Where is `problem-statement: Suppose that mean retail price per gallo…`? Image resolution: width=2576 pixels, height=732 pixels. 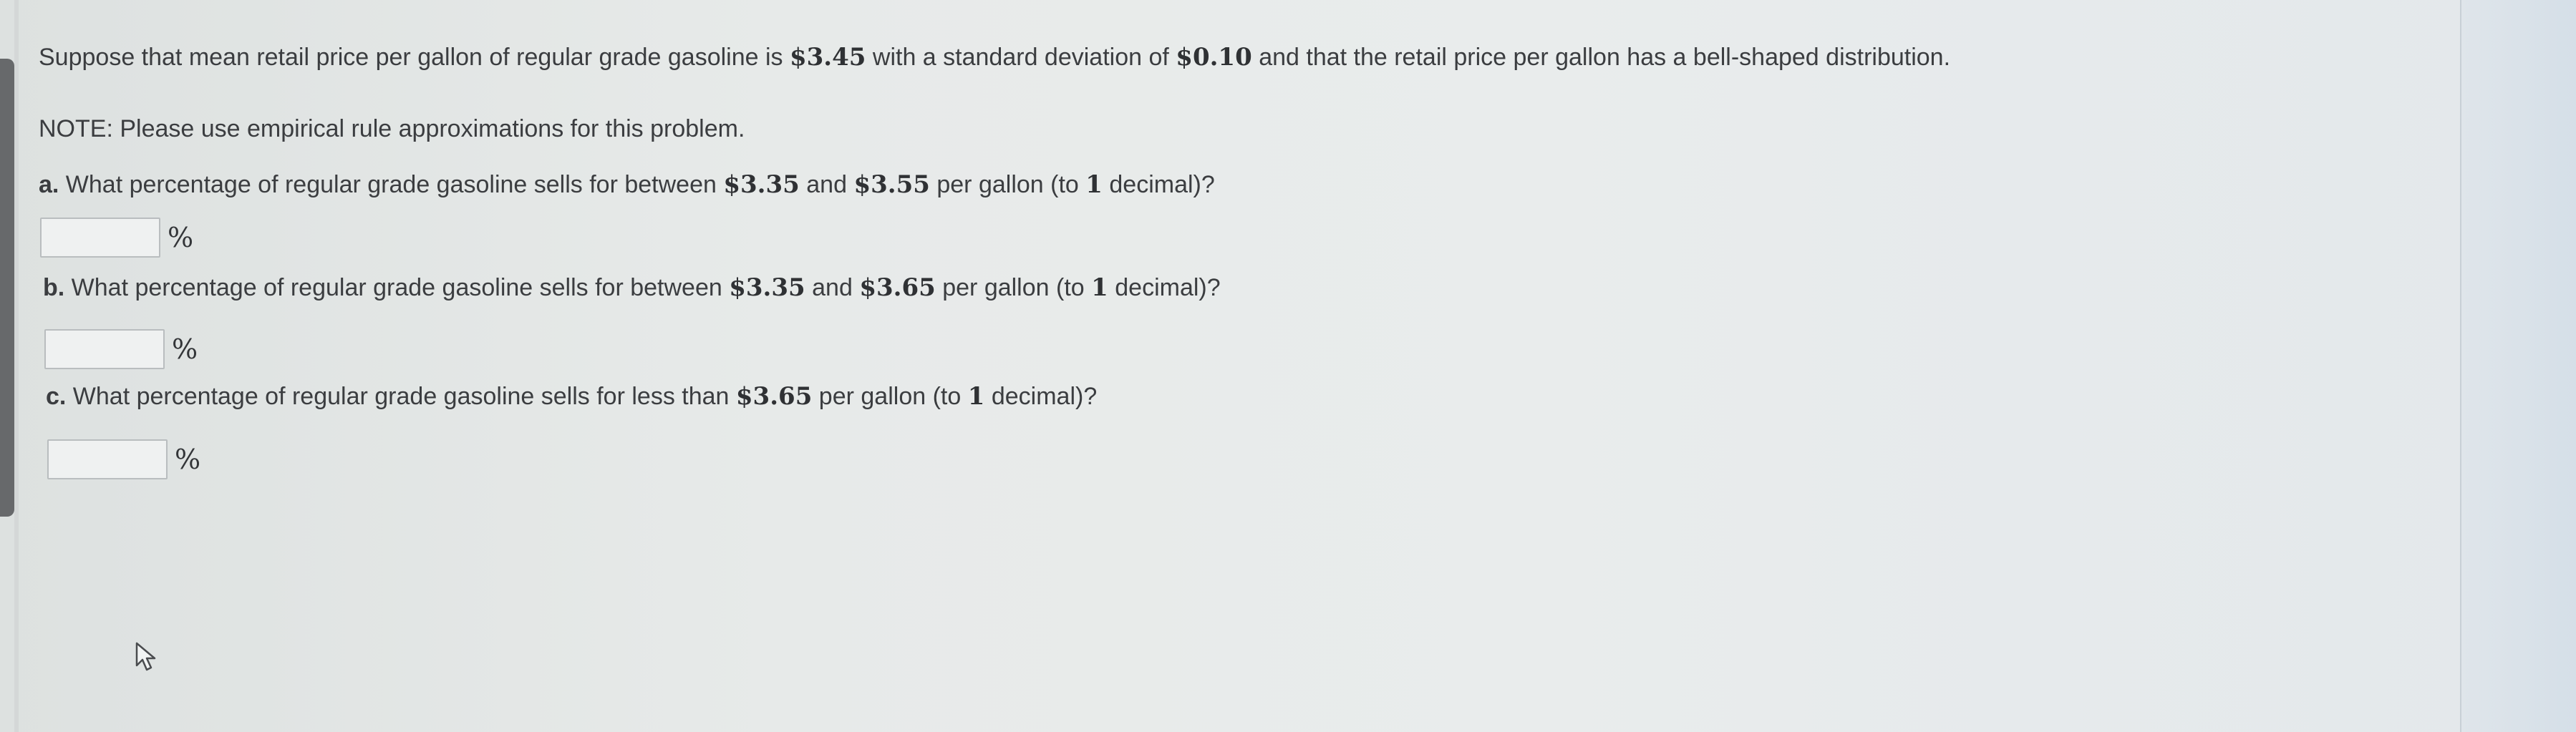
problem-statement: Suppose that mean retail price per gallo… is located at coordinates (995, 57).